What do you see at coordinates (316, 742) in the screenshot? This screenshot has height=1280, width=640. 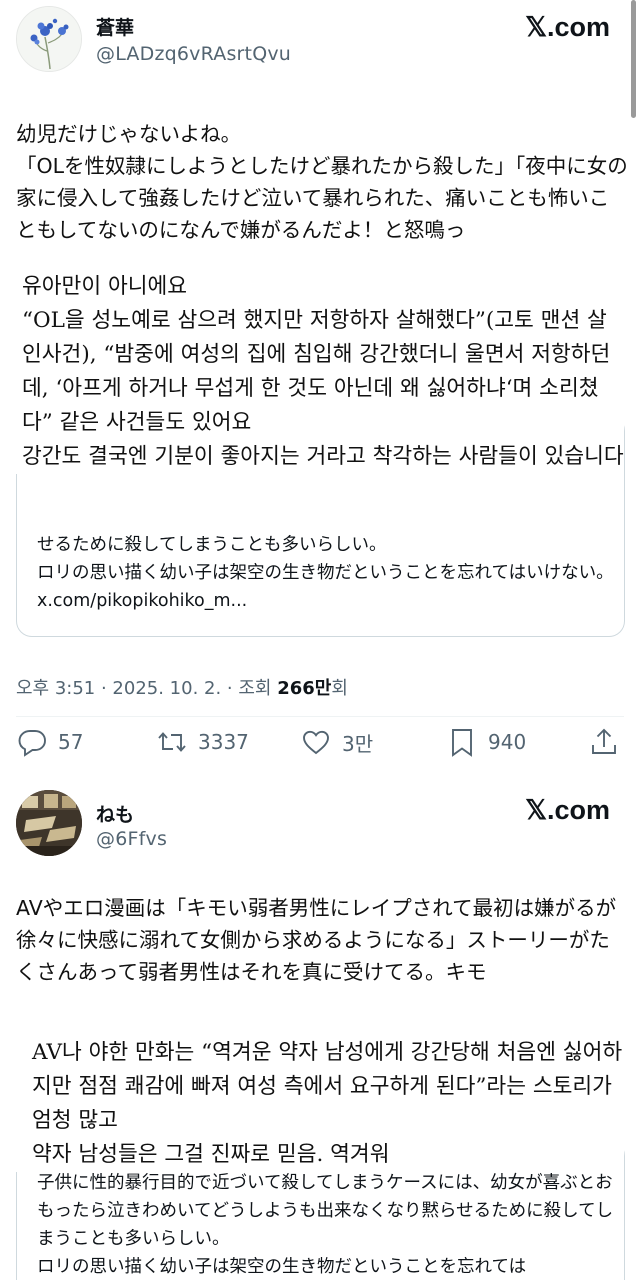 I see `heart-icon` at bounding box center [316, 742].